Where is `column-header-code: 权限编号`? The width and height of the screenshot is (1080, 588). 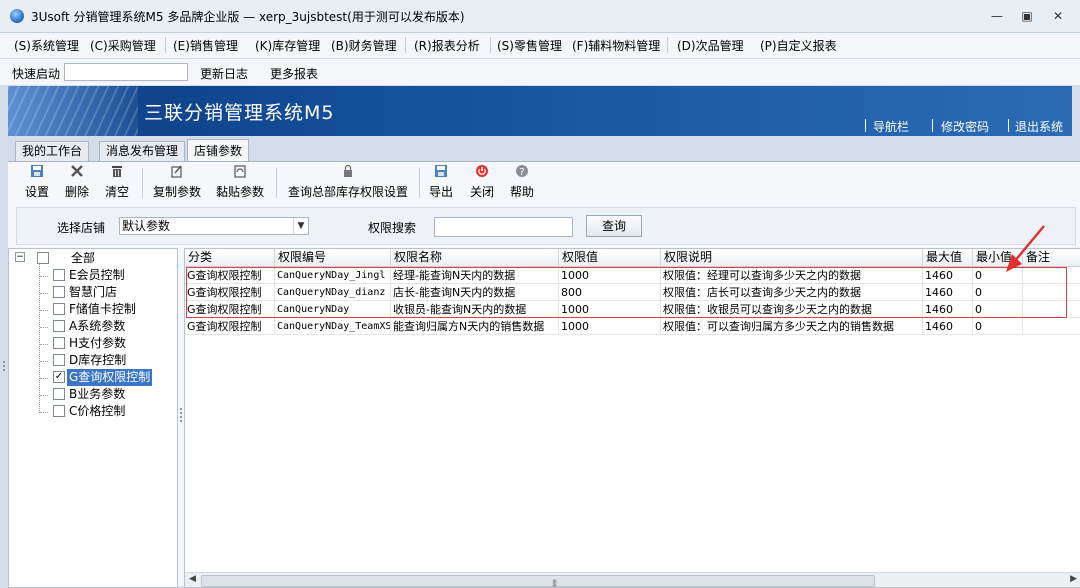
column-header-code: 权限编号 is located at coordinates (333, 257).